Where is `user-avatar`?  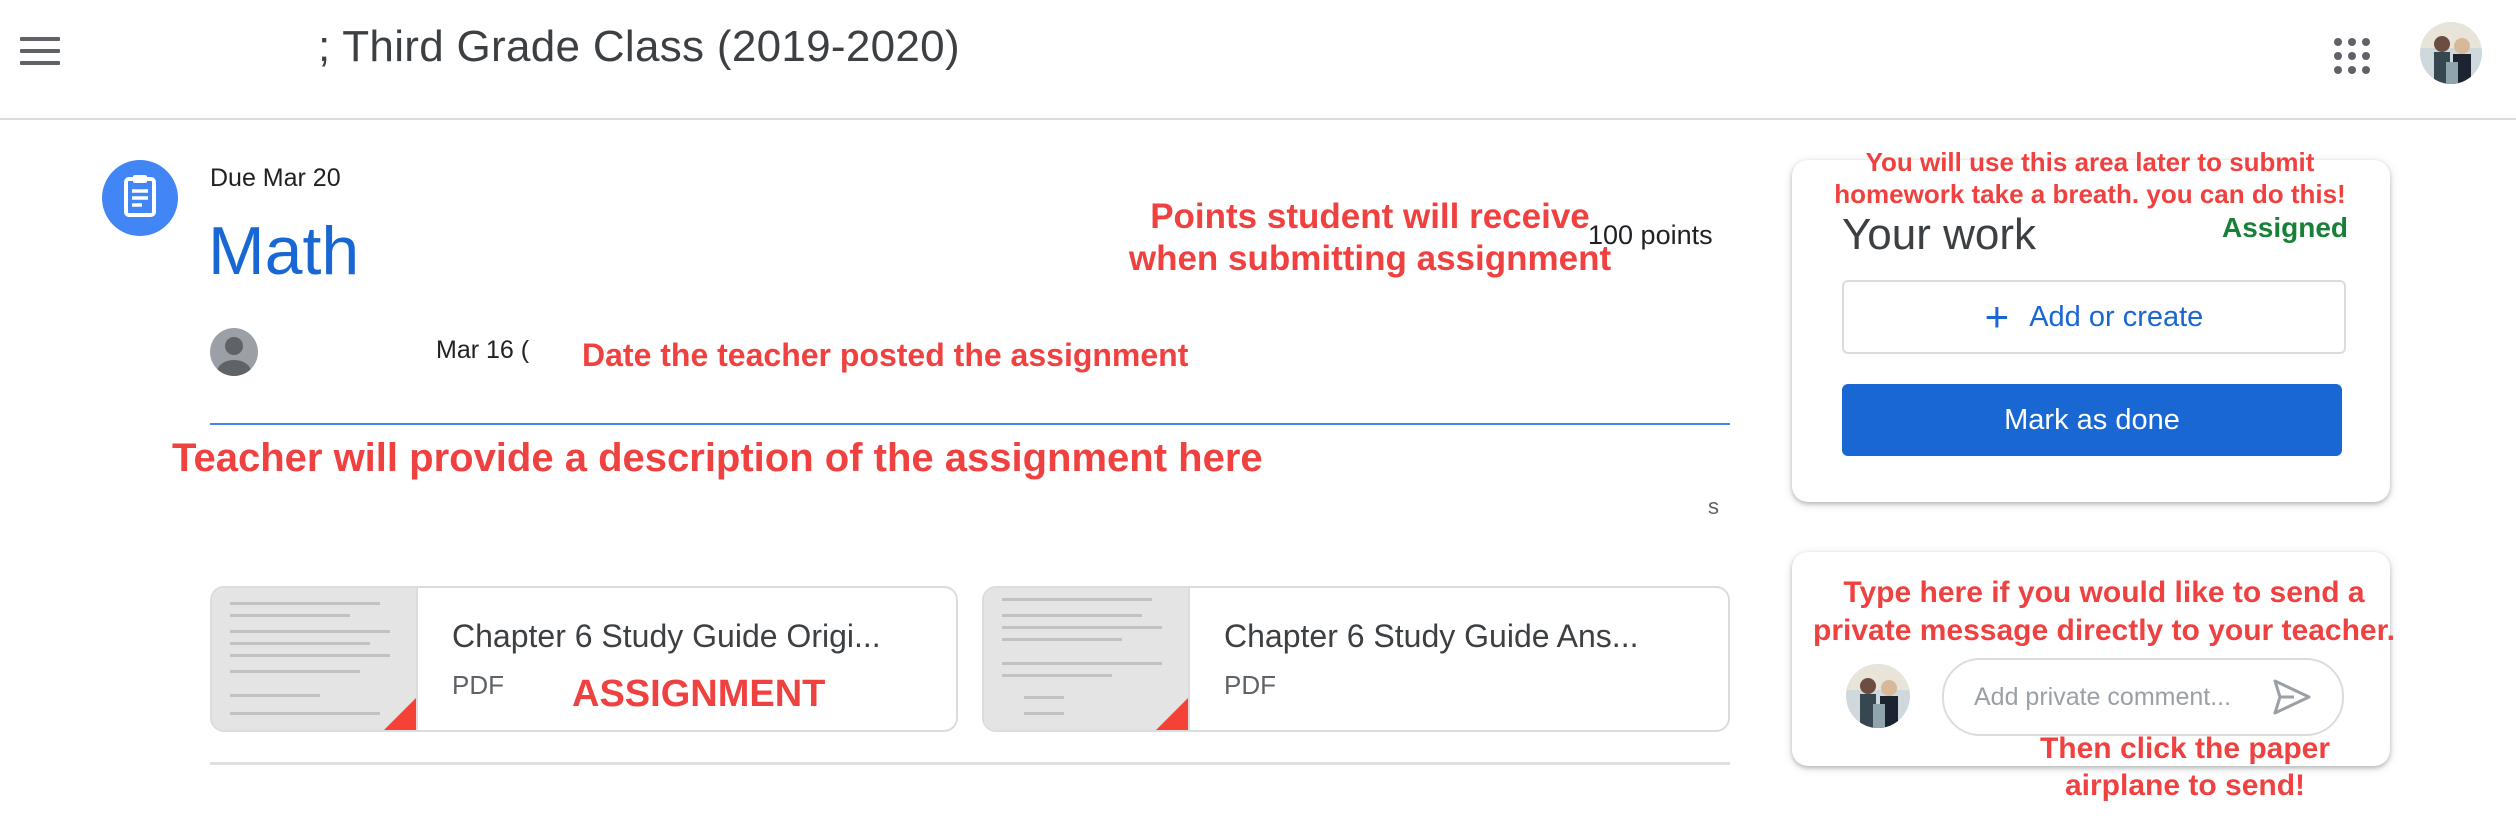 user-avatar is located at coordinates (1878, 696).